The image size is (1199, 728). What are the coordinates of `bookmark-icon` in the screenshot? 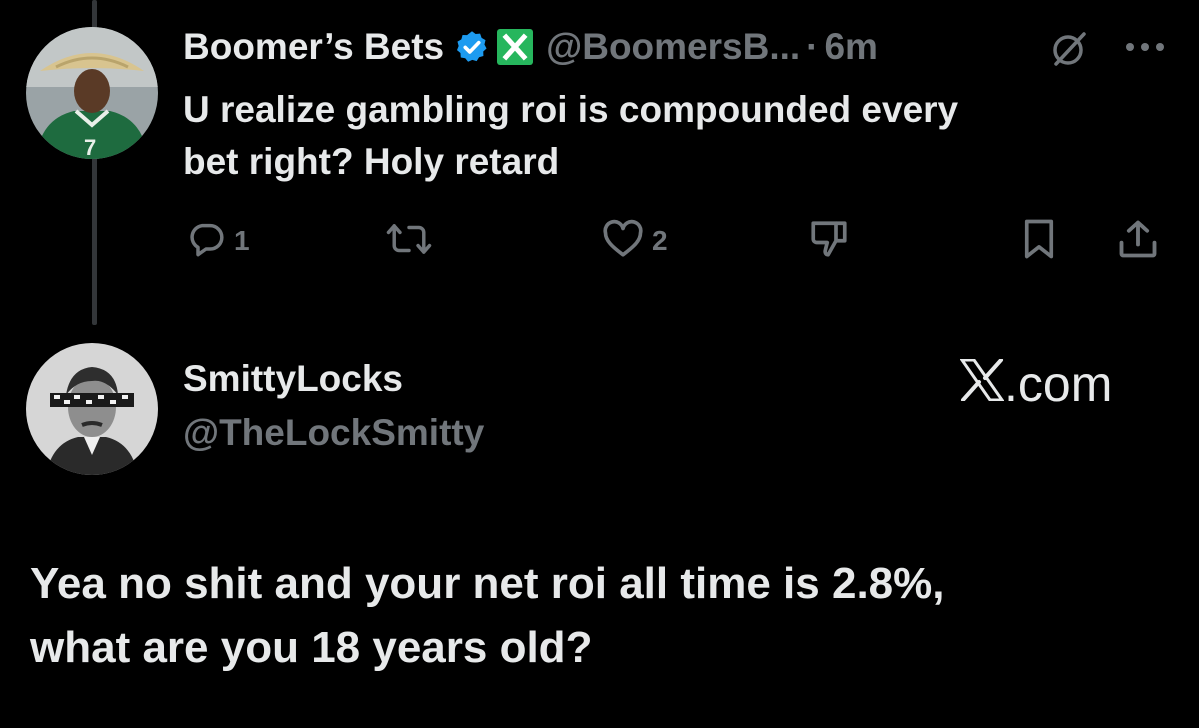 It's located at (1039, 241).